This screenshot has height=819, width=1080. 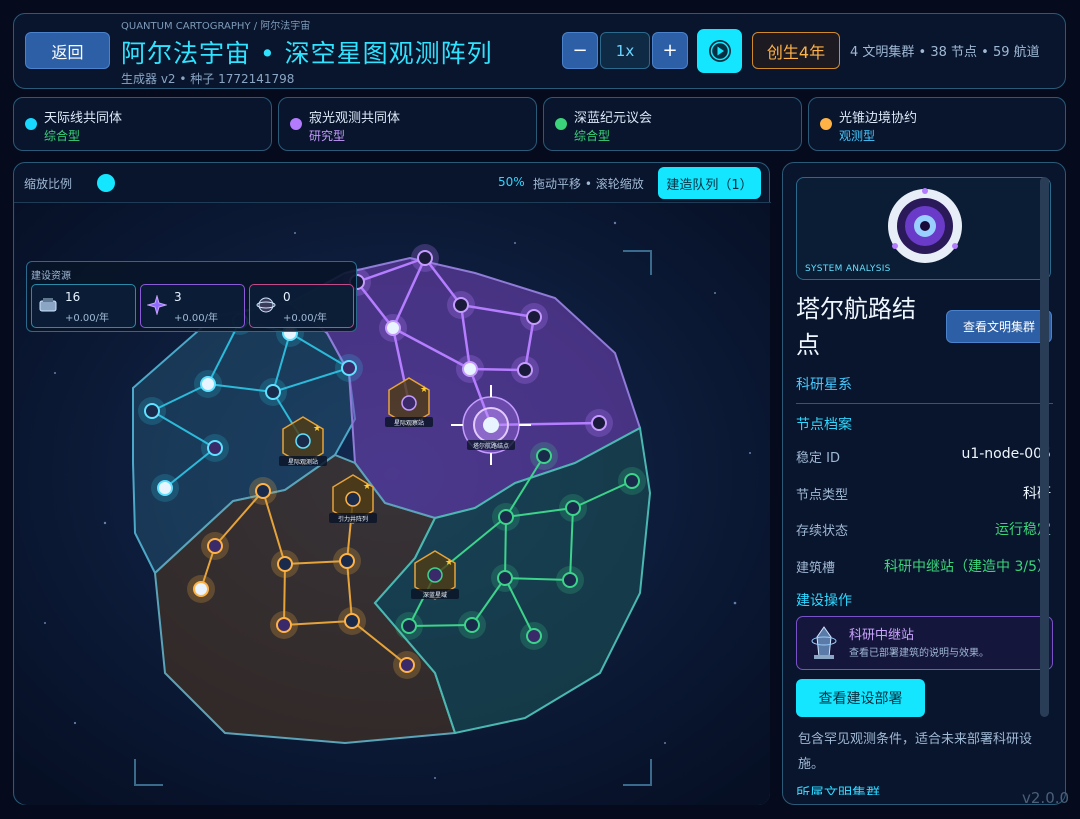 I want to click on year-badge: 创生4年, so click(x=796, y=50).